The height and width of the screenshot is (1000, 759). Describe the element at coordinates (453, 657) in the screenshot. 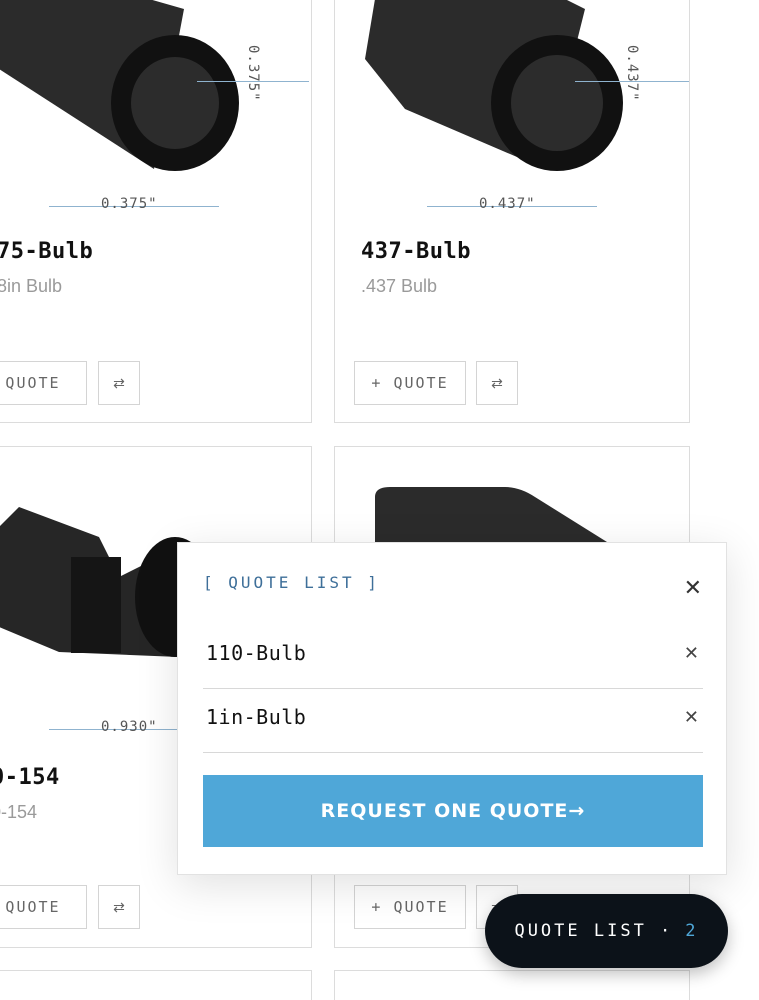

I see `quote-list-item: 110-Bulb ✕` at that location.